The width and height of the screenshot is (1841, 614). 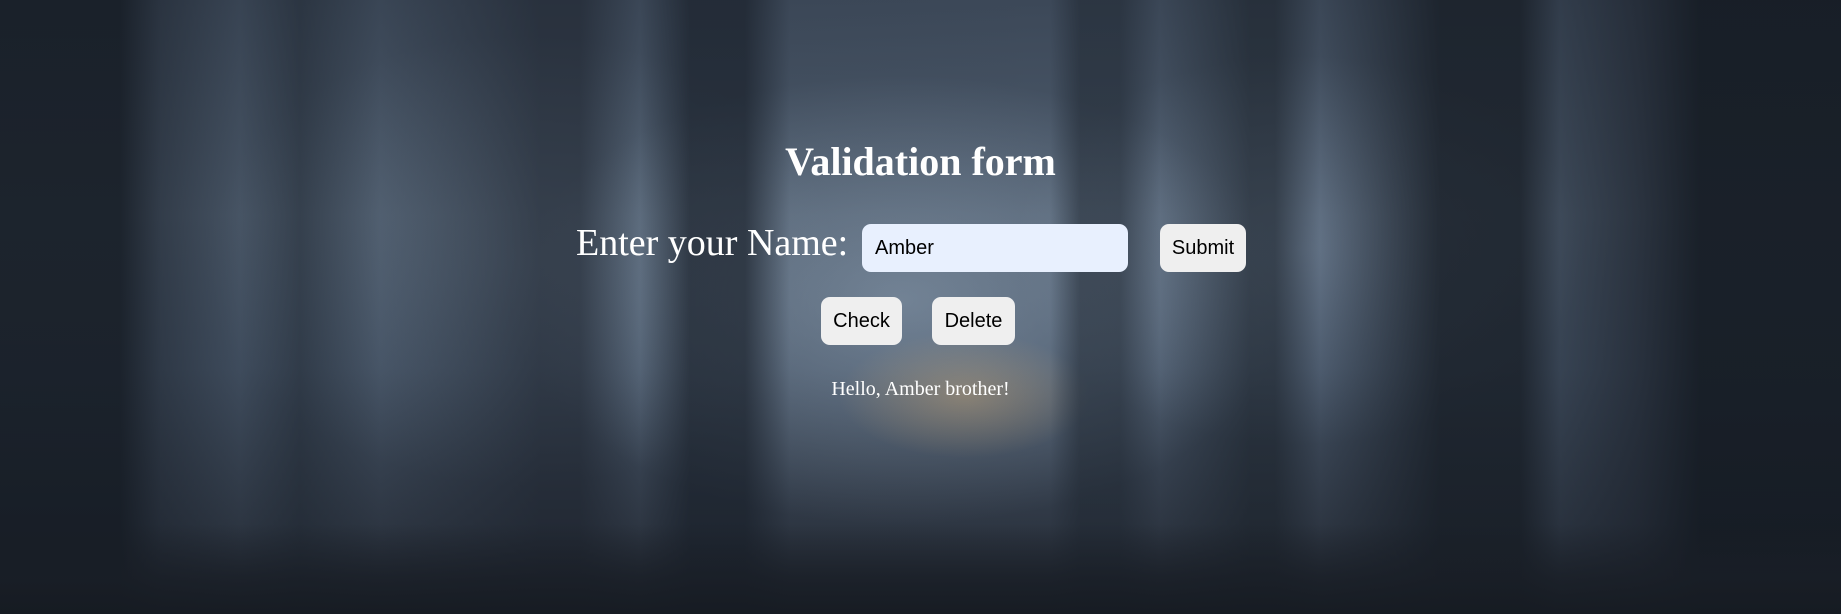 What do you see at coordinates (920, 389) in the screenshot?
I see `greeting-message: Hello, Amber brother!` at bounding box center [920, 389].